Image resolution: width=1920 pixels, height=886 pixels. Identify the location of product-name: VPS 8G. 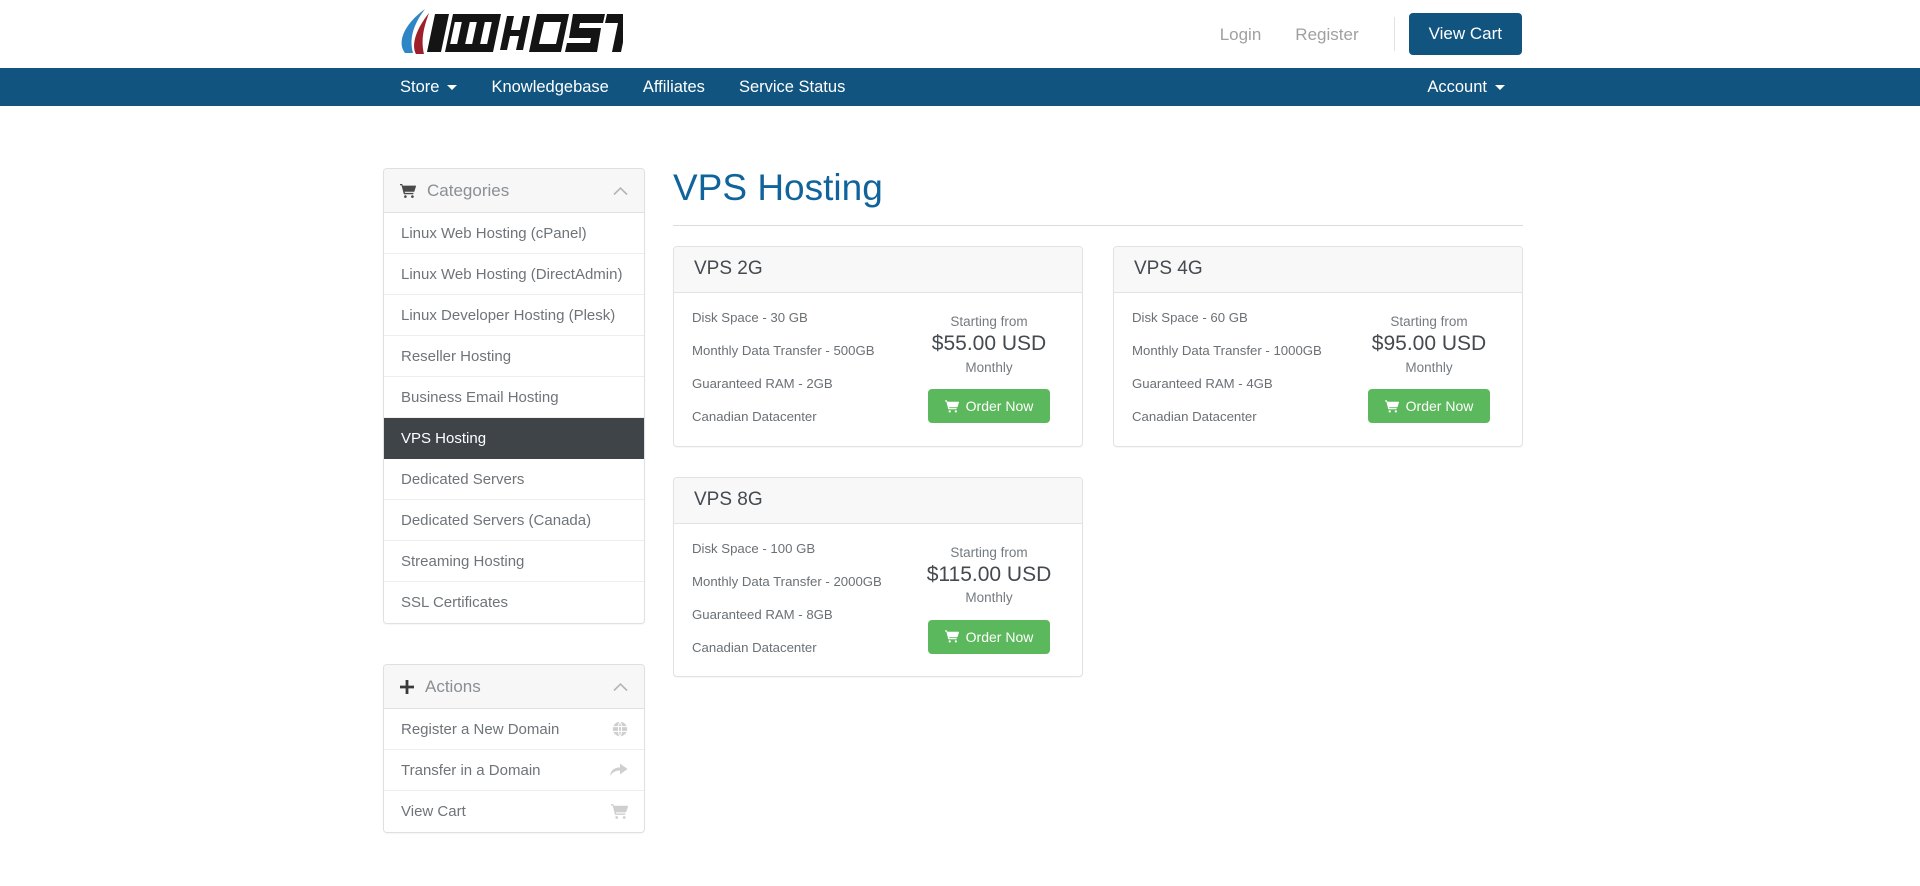
(728, 499).